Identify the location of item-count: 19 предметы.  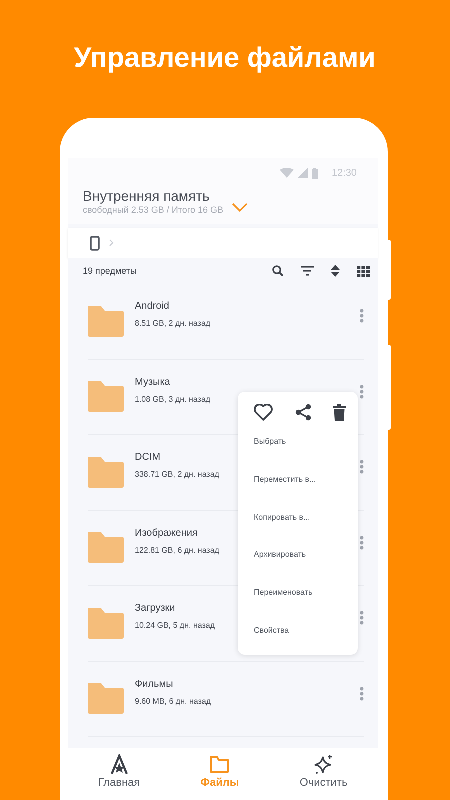
(110, 271).